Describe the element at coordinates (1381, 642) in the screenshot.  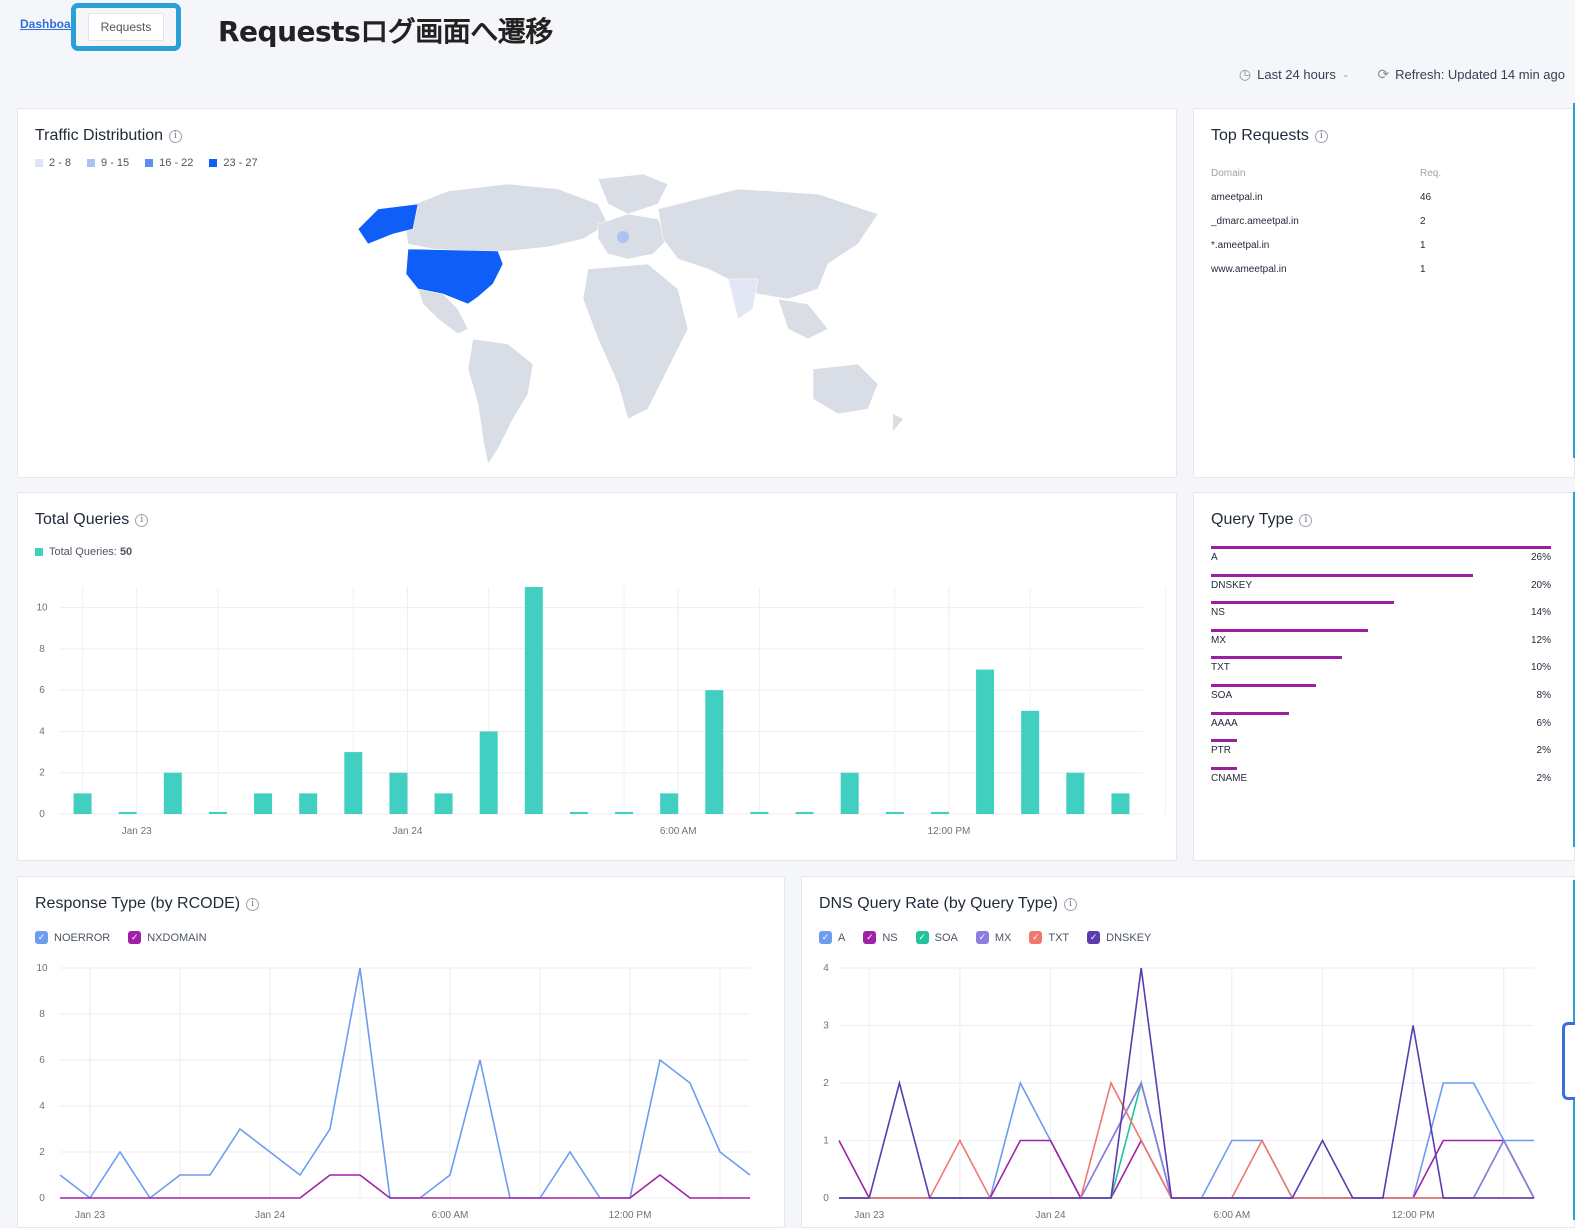
I see `query-type-row: MX 12%` at that location.